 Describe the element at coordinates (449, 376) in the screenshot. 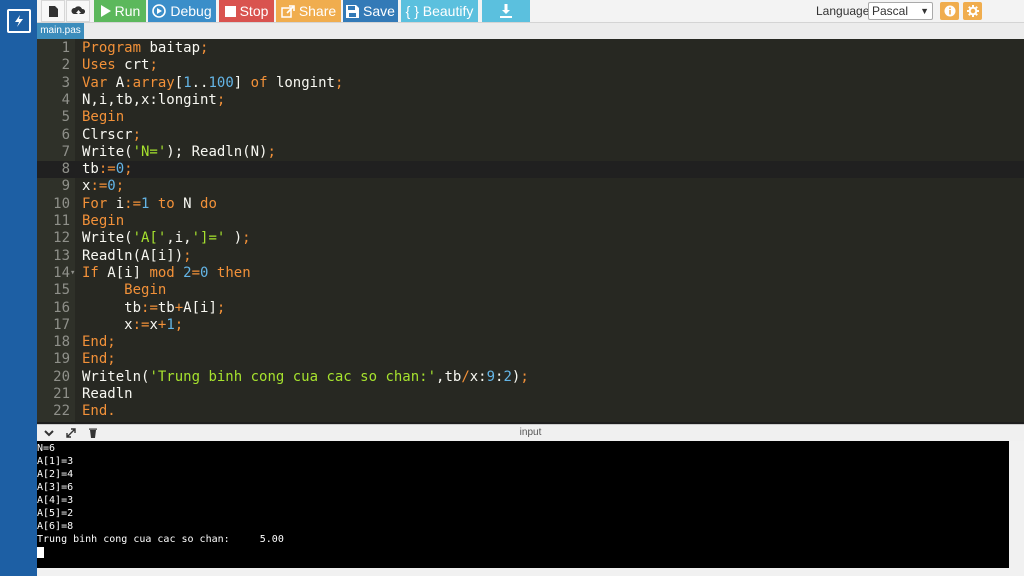

I see `code-token: ,tb` at that location.